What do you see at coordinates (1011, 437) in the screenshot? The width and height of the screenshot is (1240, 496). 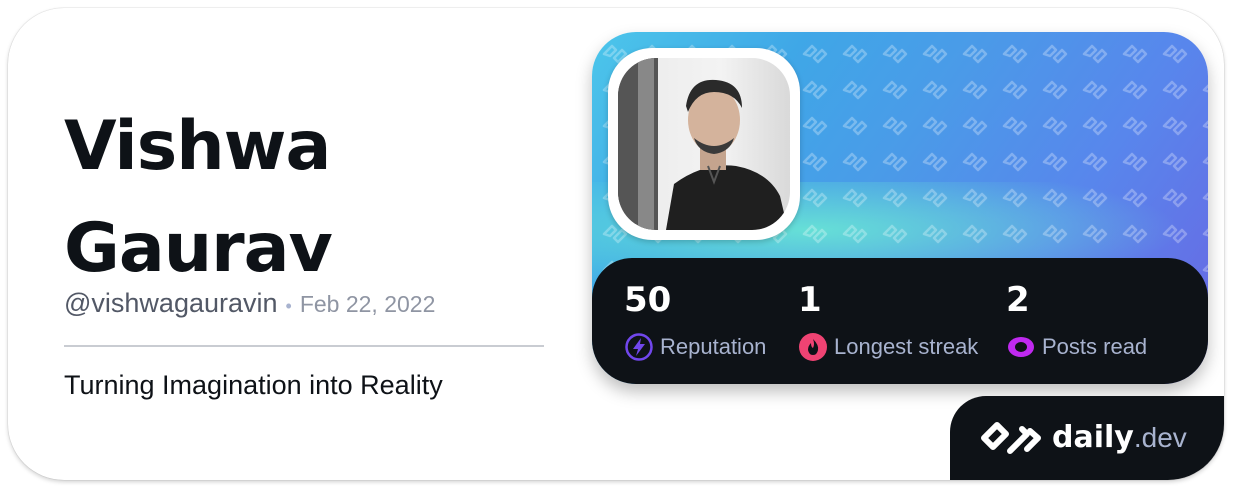 I see `daily-dev-icon` at bounding box center [1011, 437].